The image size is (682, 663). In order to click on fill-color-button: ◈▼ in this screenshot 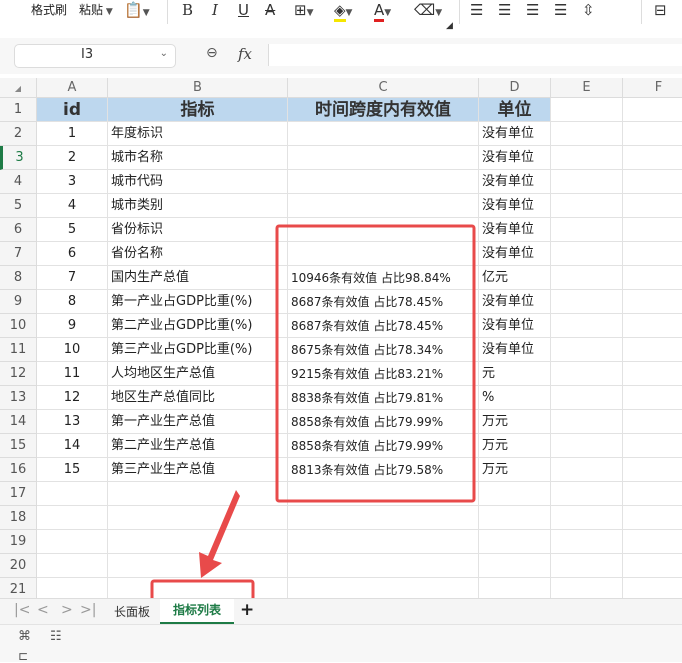, I will do `click(343, 11)`.